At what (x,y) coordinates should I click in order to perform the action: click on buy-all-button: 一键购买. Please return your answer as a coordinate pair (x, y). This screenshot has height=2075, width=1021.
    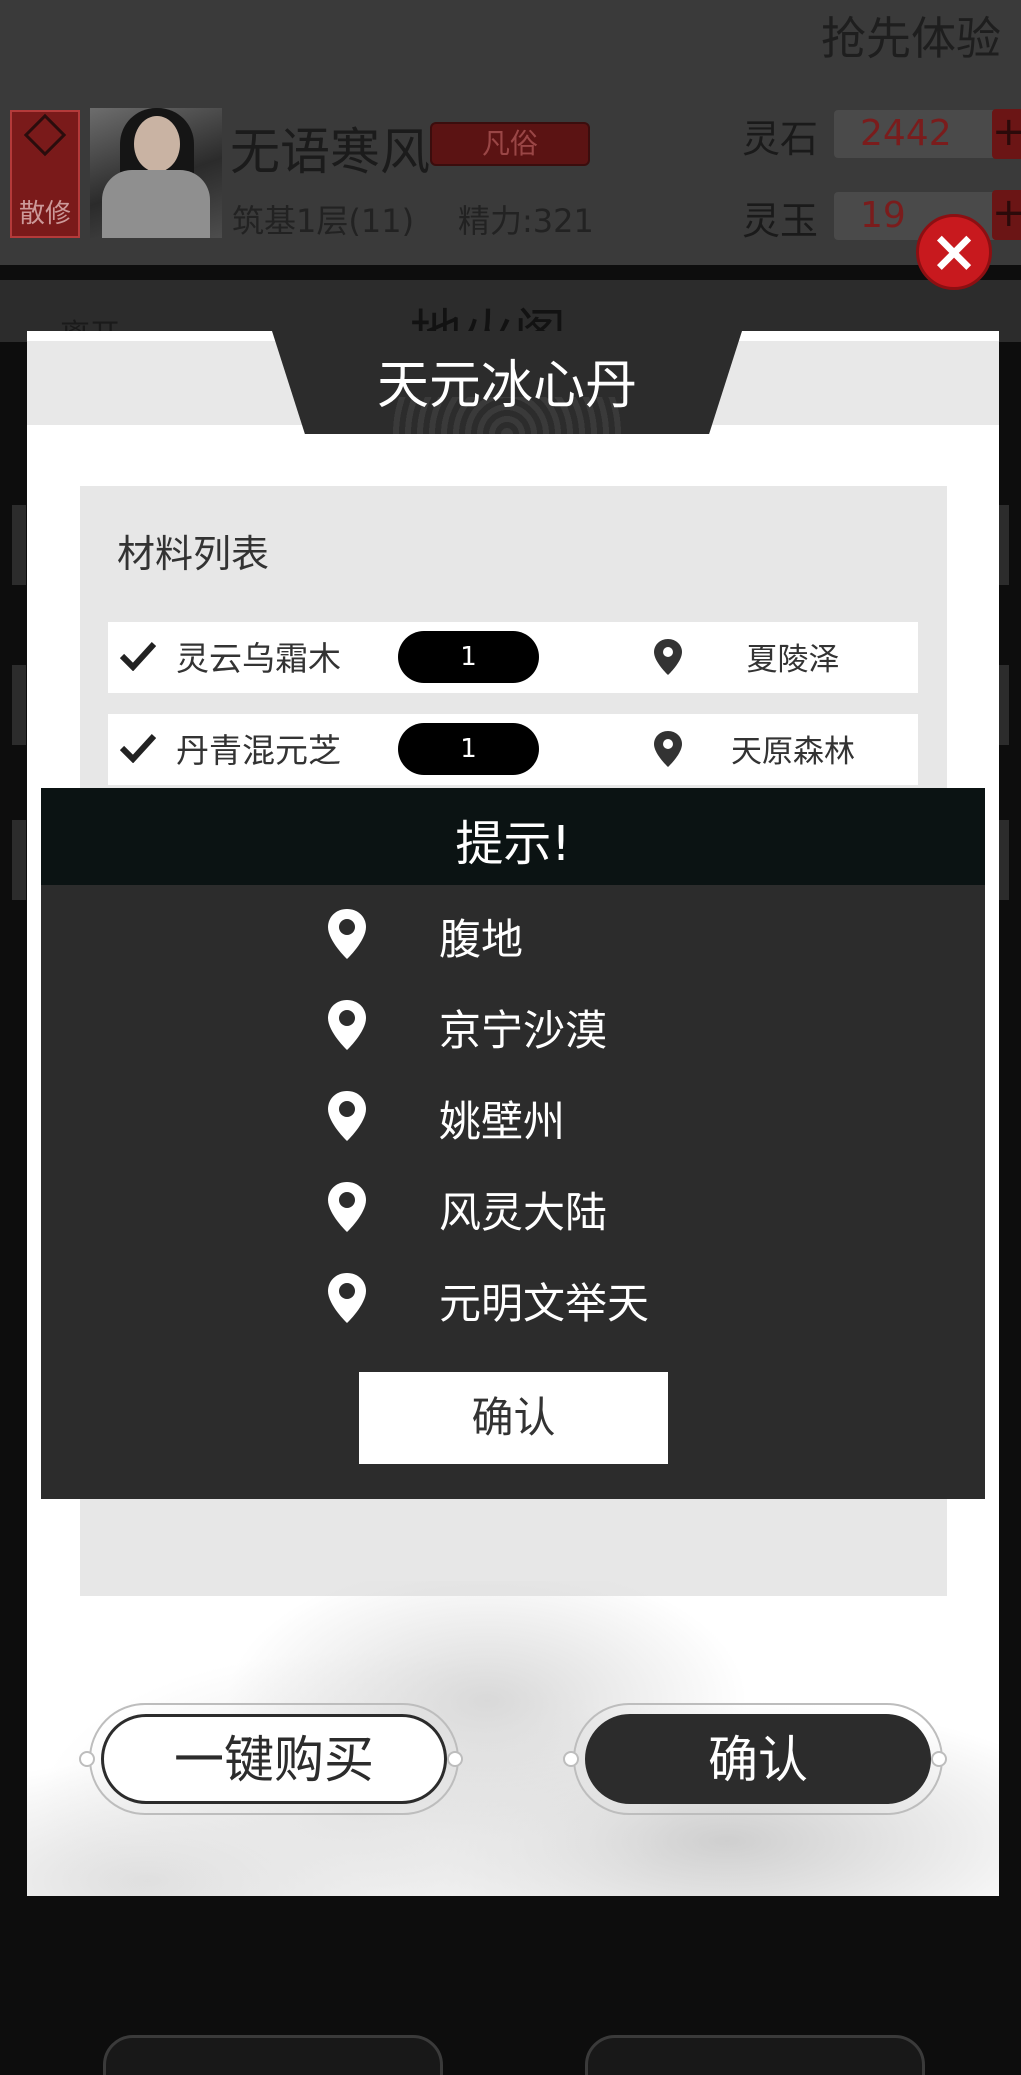
    Looking at the image, I should click on (274, 1759).